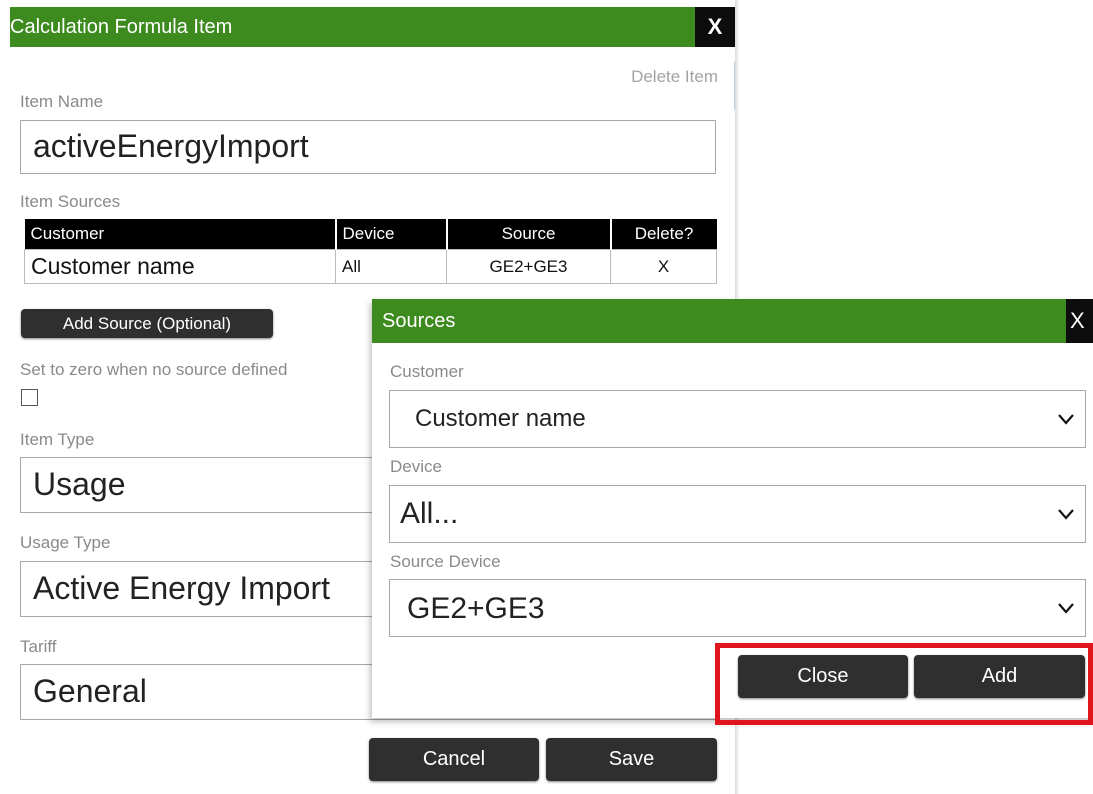  What do you see at coordinates (715, 27) in the screenshot?
I see `dialog-close-button: X` at bounding box center [715, 27].